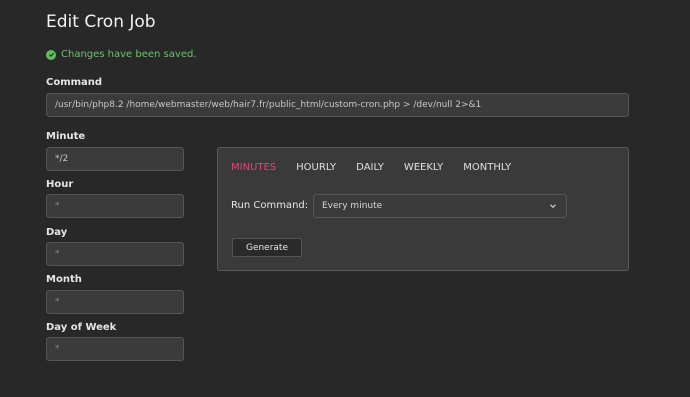  I want to click on hour-input: *, so click(115, 206).